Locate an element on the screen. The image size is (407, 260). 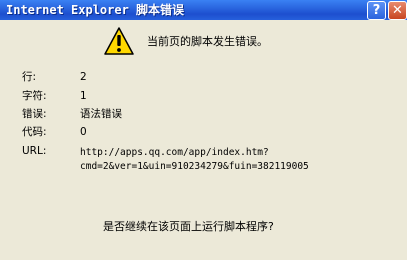
error-label: 错误: is located at coordinates (34, 114).